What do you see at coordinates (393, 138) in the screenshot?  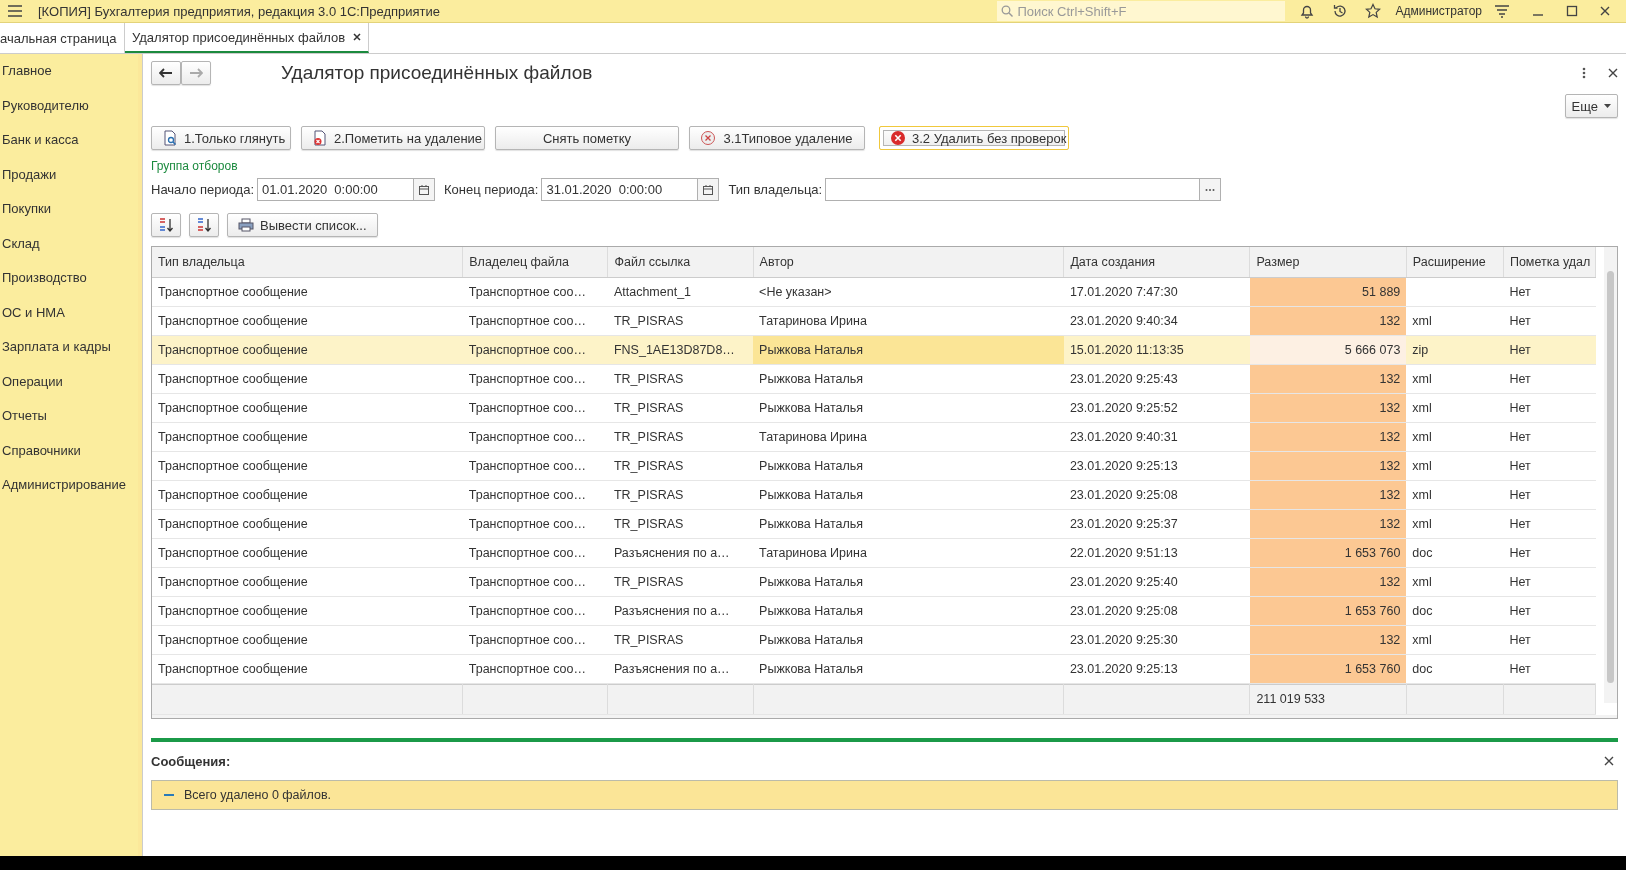 I see `action-button: 2.Пометить на удаление` at bounding box center [393, 138].